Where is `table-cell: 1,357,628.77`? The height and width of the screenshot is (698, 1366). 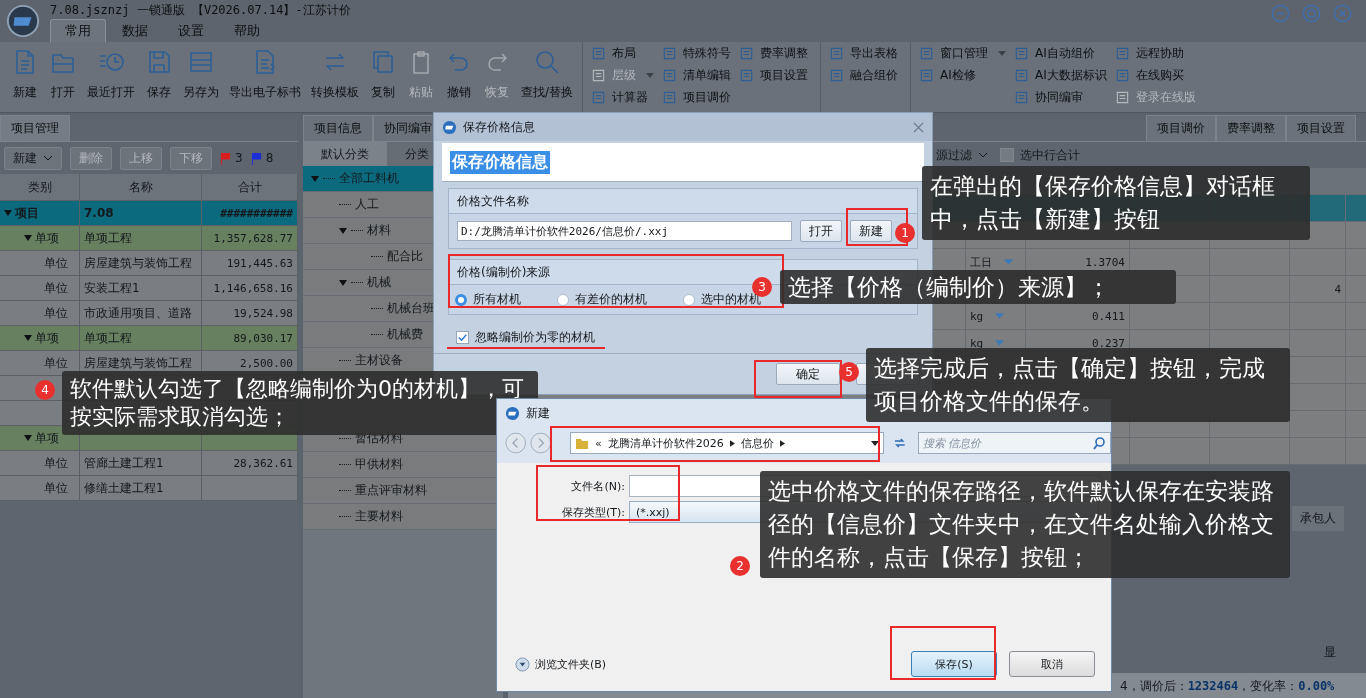
table-cell: 1,357,628.77 is located at coordinates (253, 238).